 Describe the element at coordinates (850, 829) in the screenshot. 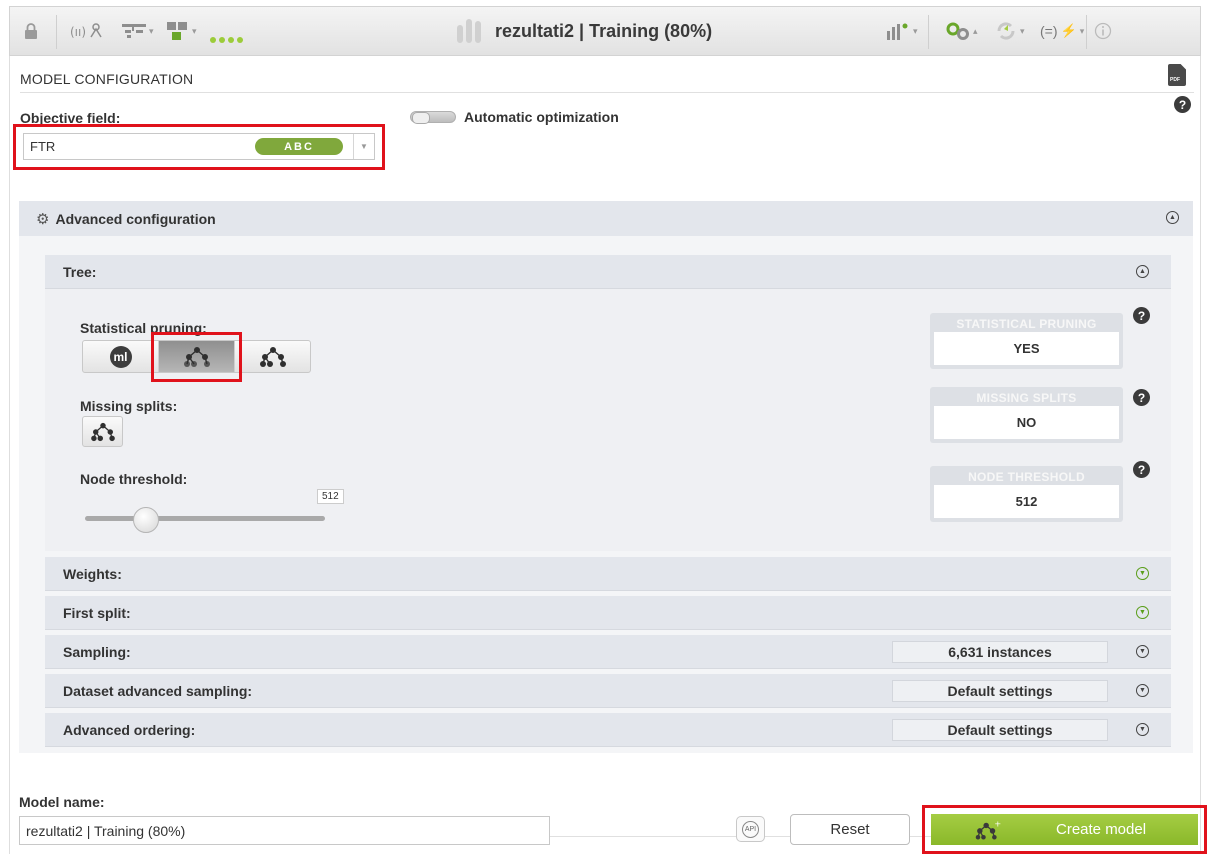

I see `reset-button: Reset` at that location.